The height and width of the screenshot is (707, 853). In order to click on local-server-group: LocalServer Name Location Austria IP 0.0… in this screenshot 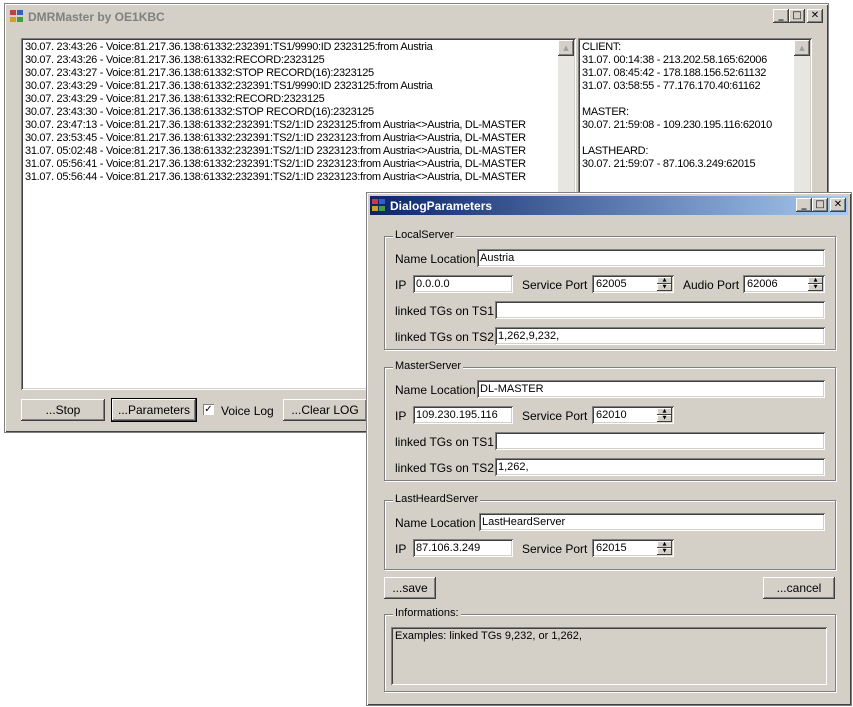, I will do `click(610, 289)`.